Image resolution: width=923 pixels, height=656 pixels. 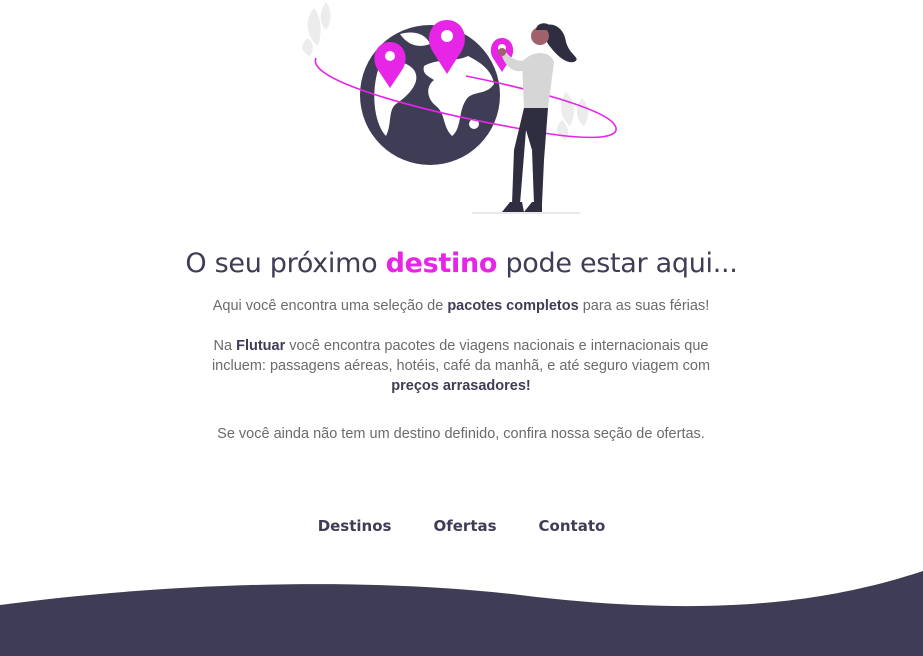 What do you see at coordinates (461, 613) in the screenshot?
I see `footer-wave` at bounding box center [461, 613].